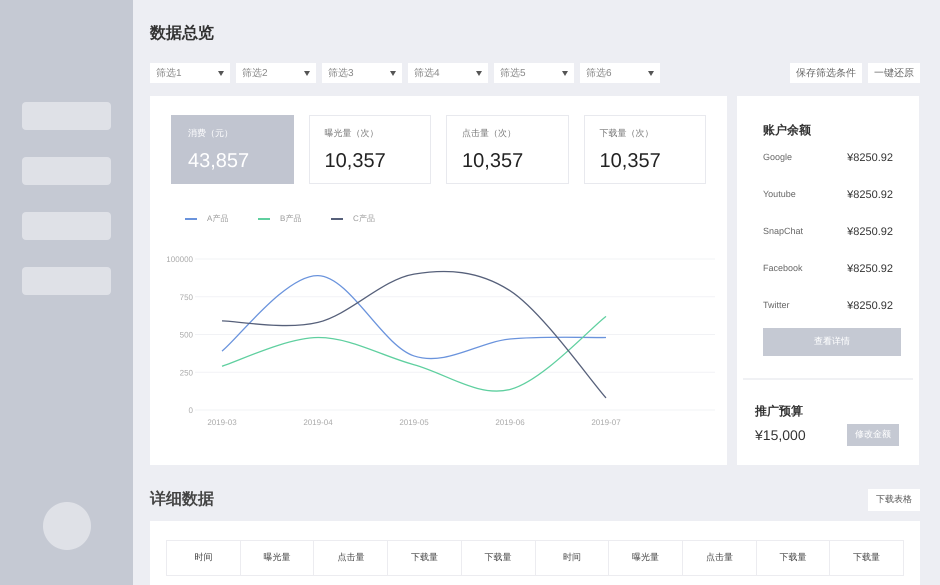 Image resolution: width=940 pixels, height=585 pixels. What do you see at coordinates (606, 422) in the screenshot?
I see `x-tick-label: 2019-07` at bounding box center [606, 422].